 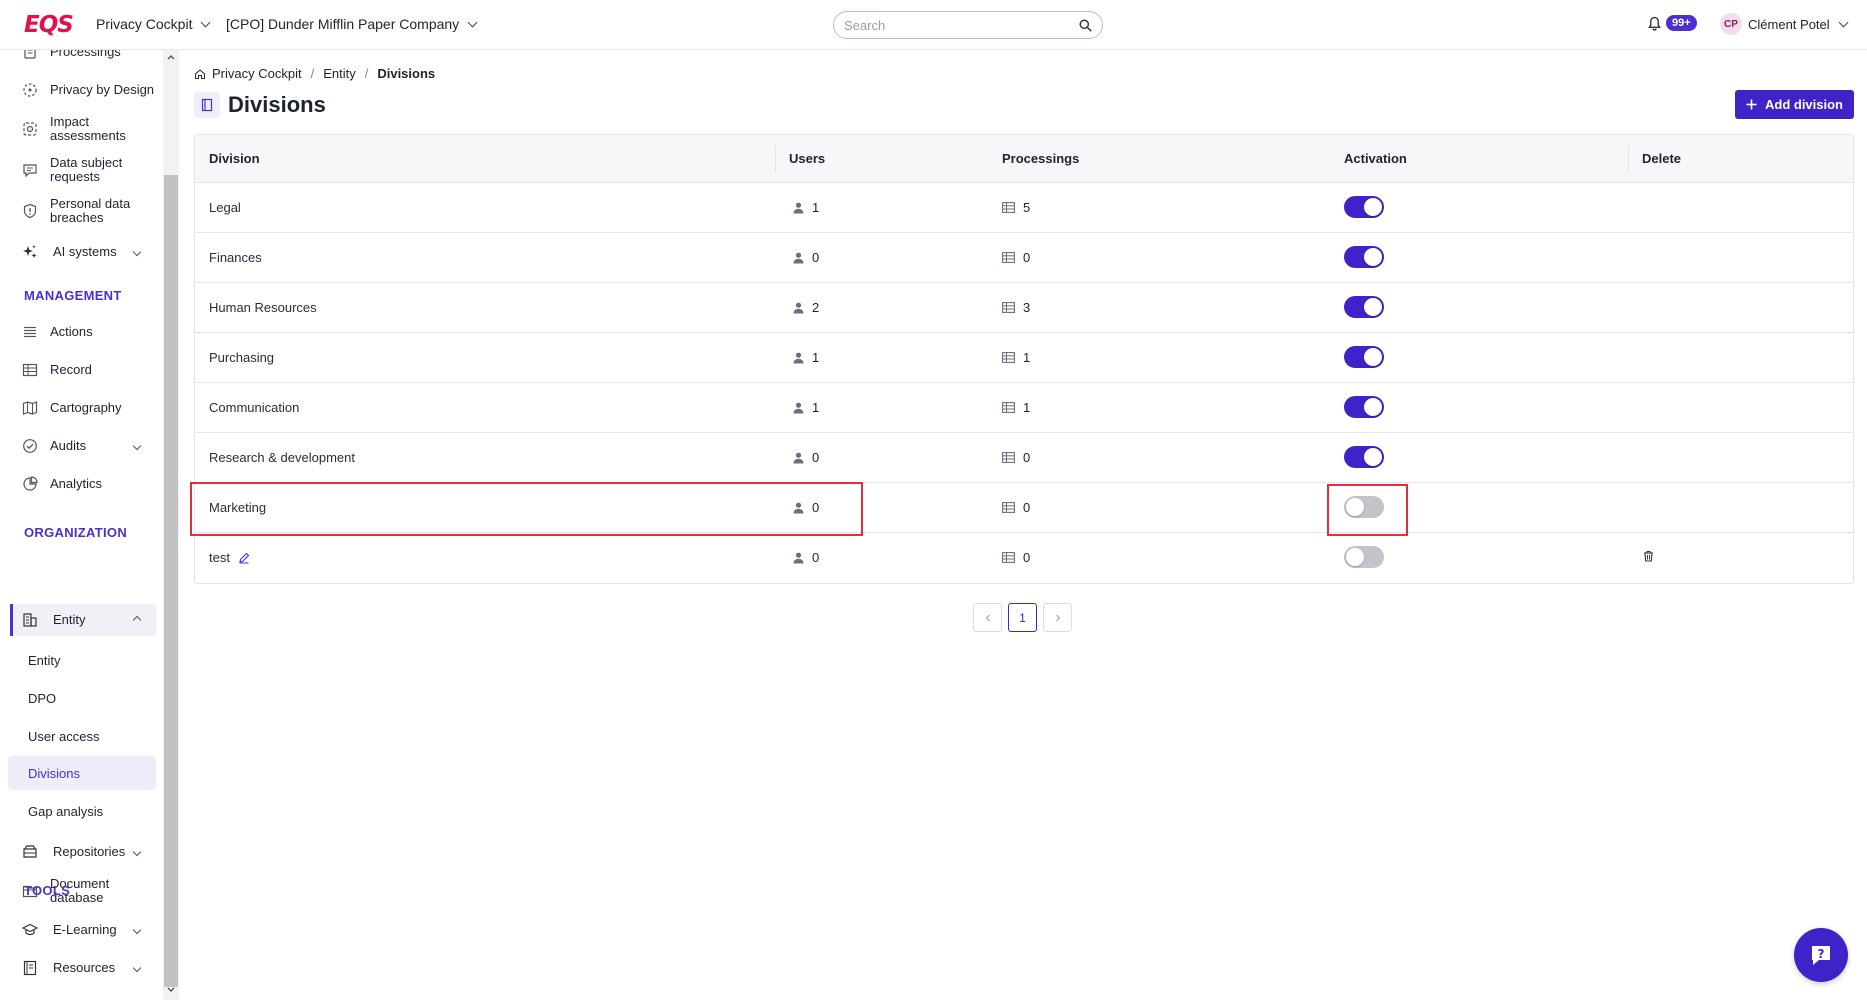 What do you see at coordinates (987, 617) in the screenshot?
I see `prev-page-button` at bounding box center [987, 617].